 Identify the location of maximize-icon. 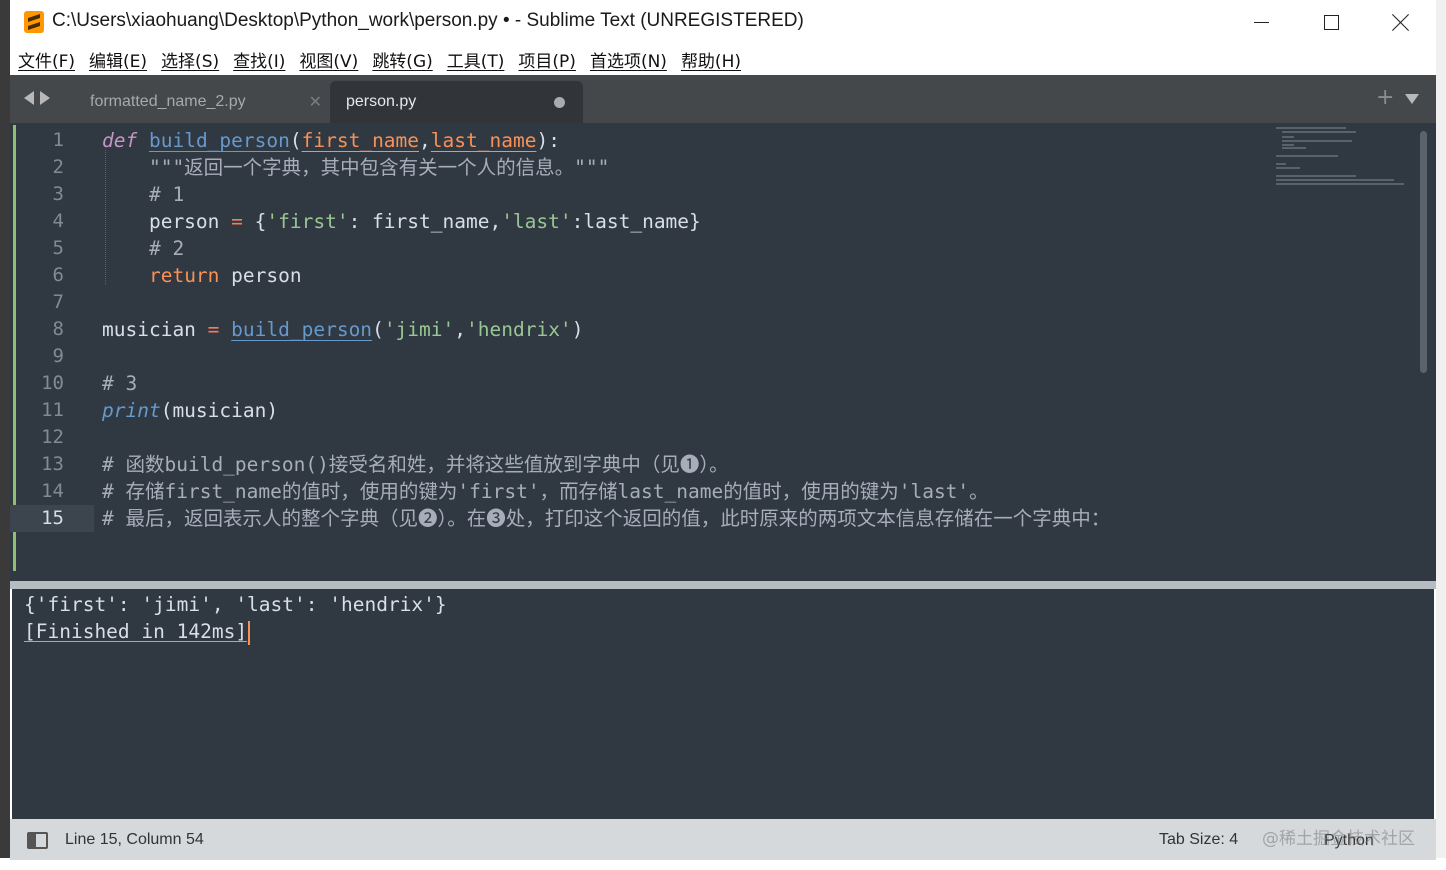
(1331, 22).